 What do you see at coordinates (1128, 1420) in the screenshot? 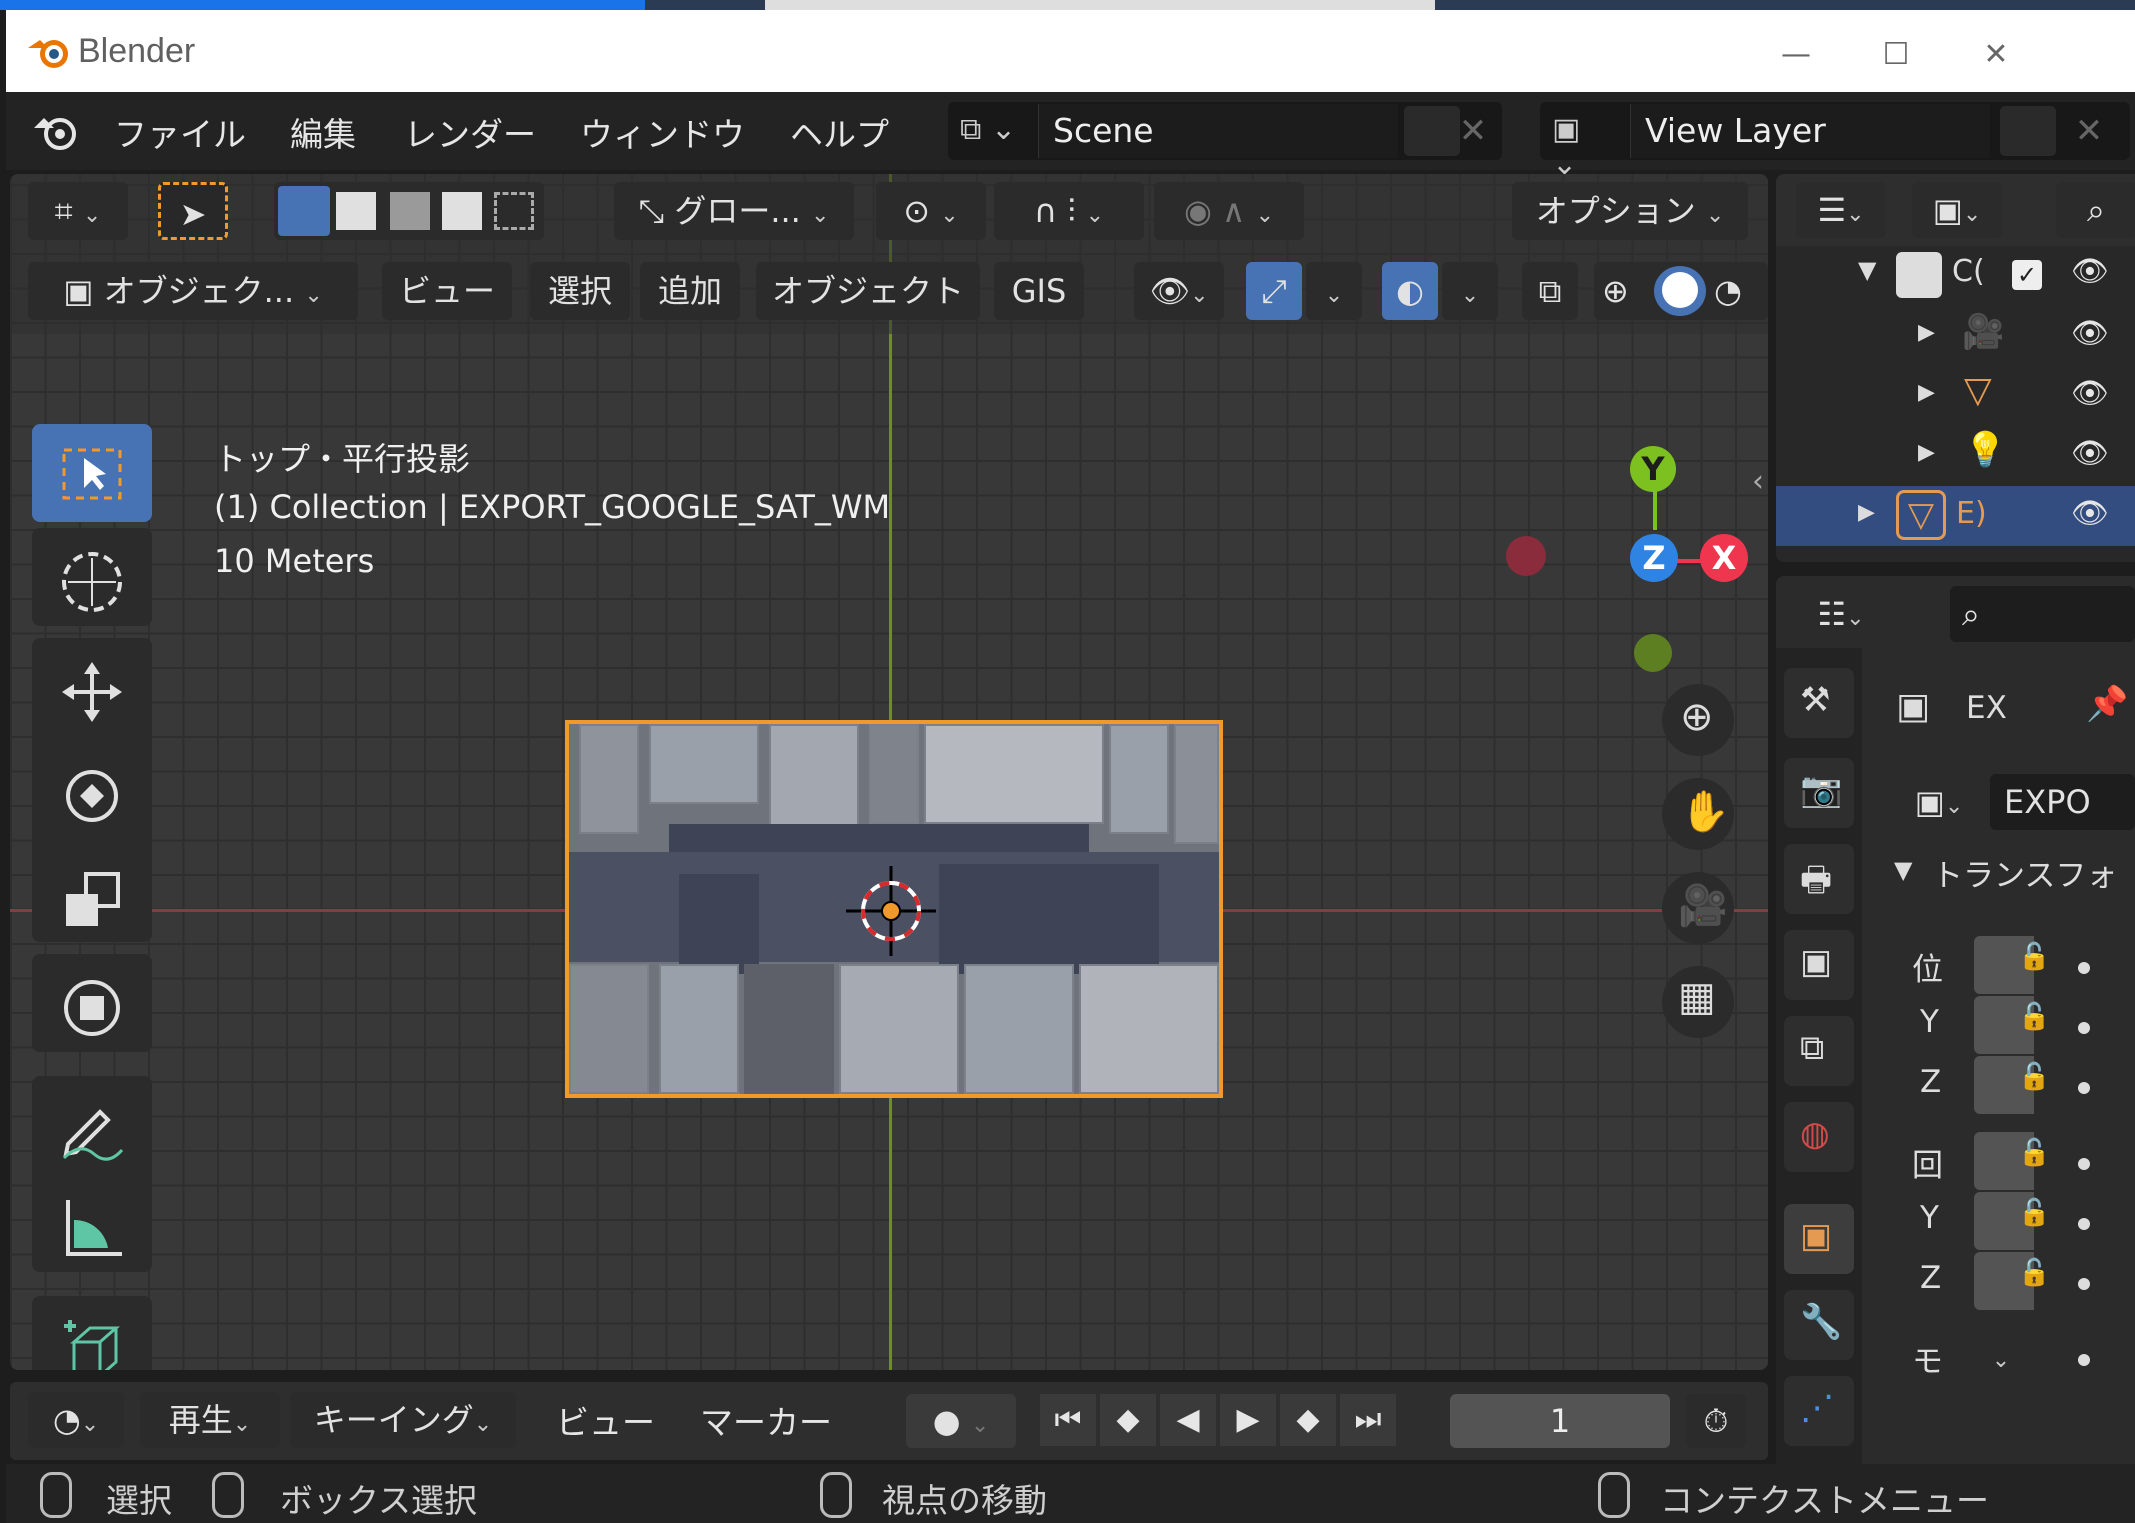
I see `prev-keyframe-button: ◆` at bounding box center [1128, 1420].